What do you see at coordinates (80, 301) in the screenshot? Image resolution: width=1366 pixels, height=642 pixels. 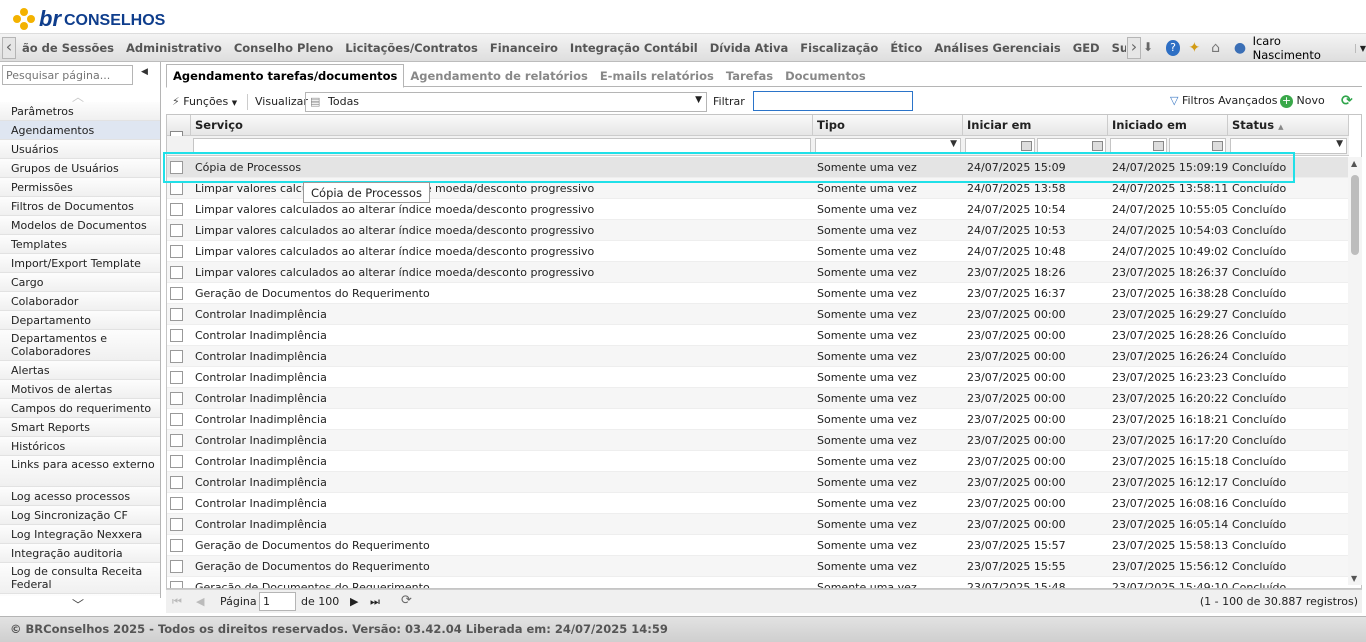 I see `sidebar-item: Colaborador` at bounding box center [80, 301].